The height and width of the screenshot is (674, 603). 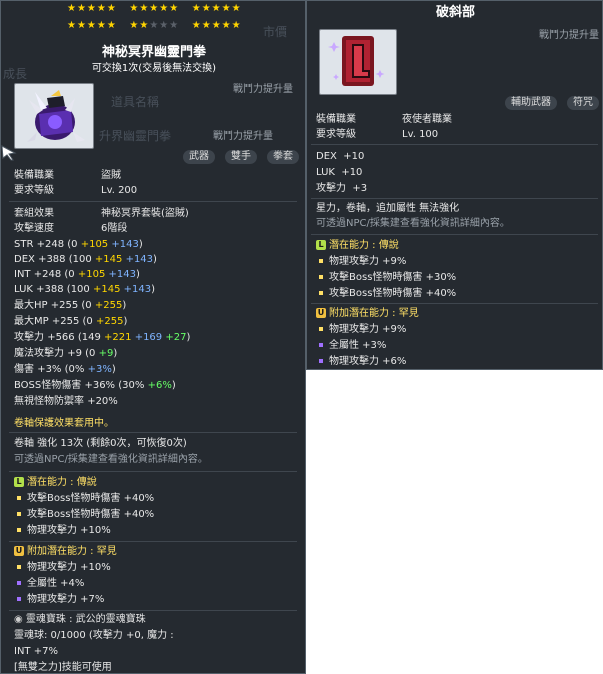 I want to click on cursor-icon, so click(x=9, y=153).